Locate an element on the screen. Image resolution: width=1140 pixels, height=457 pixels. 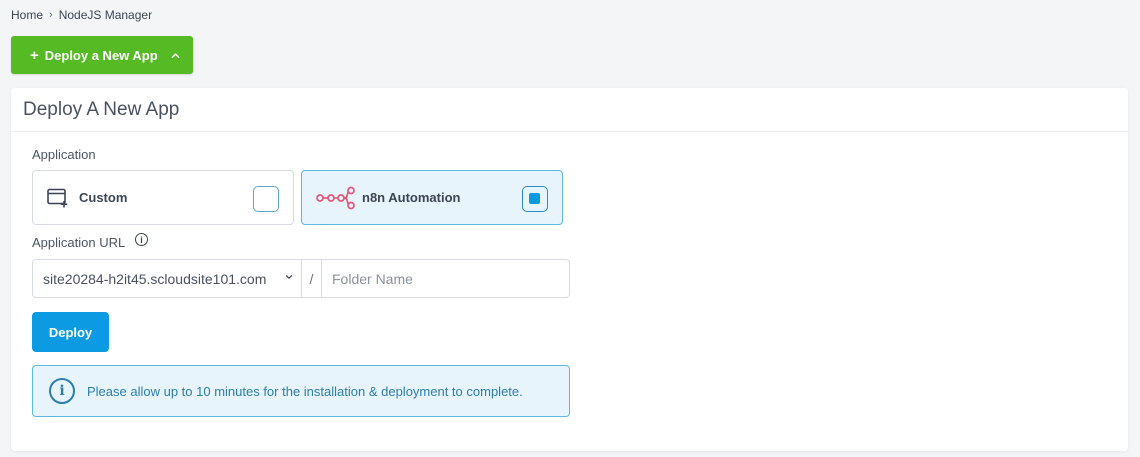
deploy-new-app-toggle-button: + Deploy a New App is located at coordinates (102, 55).